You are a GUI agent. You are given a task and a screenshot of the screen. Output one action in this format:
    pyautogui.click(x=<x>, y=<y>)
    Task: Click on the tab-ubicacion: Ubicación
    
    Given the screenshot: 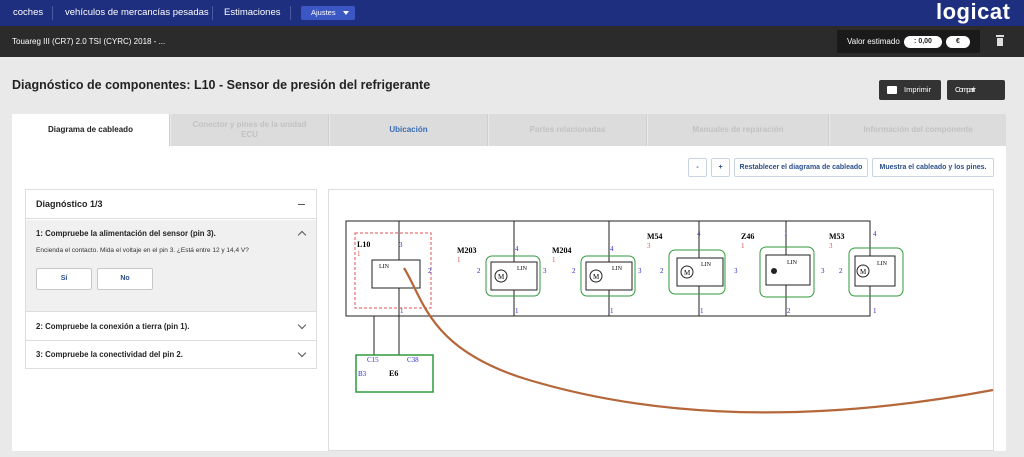 What is the action you would take?
    pyautogui.click(x=409, y=130)
    